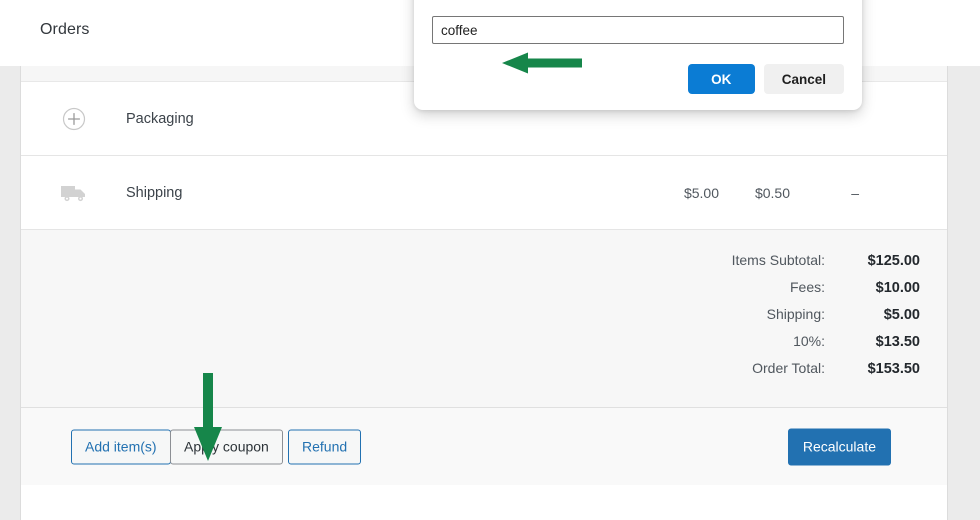  What do you see at coordinates (638, 79) in the screenshot?
I see `dialog-button-row: OK Cancel` at bounding box center [638, 79].